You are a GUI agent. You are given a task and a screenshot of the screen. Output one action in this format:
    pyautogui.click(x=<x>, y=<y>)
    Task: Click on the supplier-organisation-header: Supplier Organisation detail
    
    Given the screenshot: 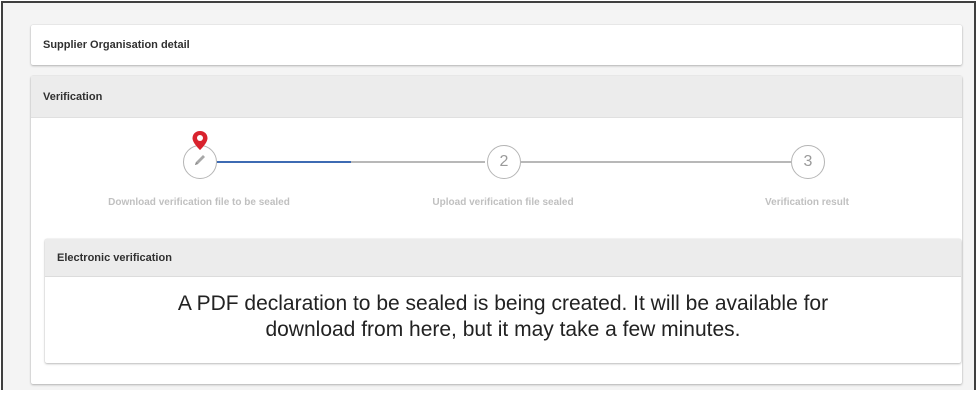 What is the action you would take?
    pyautogui.click(x=496, y=45)
    